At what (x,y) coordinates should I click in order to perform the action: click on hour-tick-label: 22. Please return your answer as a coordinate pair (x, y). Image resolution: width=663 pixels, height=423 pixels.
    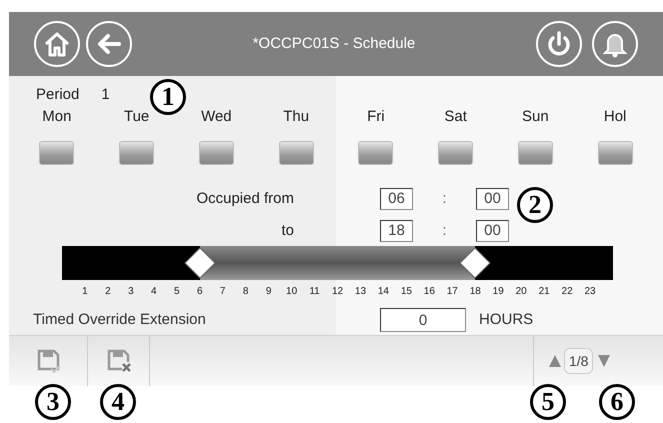
    Looking at the image, I should click on (567, 292).